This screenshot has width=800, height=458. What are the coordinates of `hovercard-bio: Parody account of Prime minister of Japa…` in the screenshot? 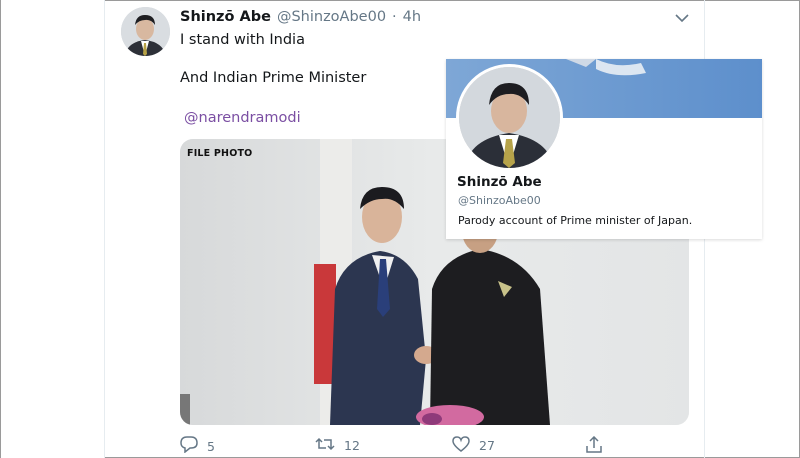 It's located at (575, 220).